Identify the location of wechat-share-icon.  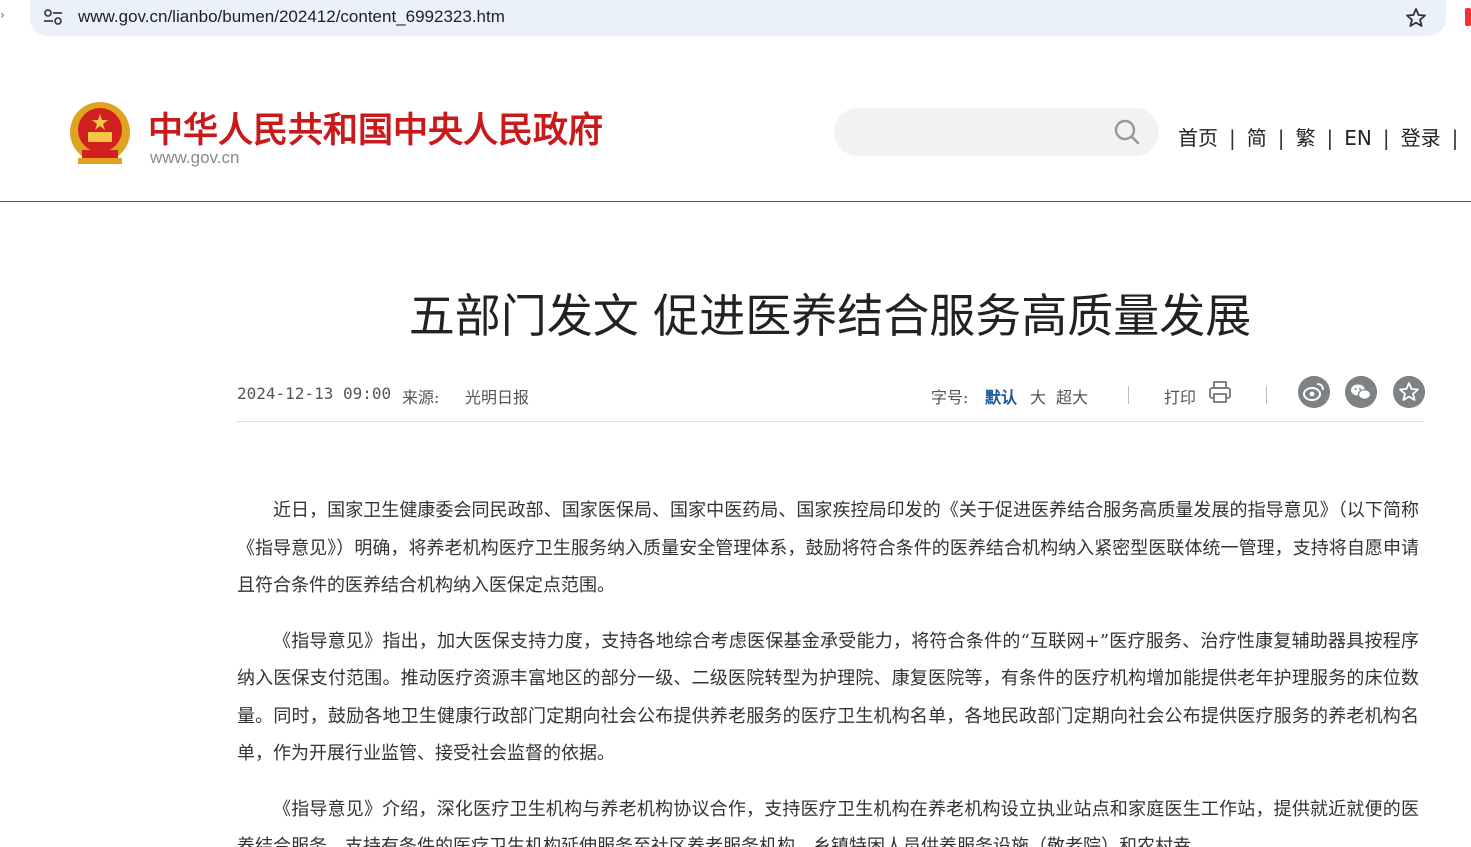
(1361, 392).